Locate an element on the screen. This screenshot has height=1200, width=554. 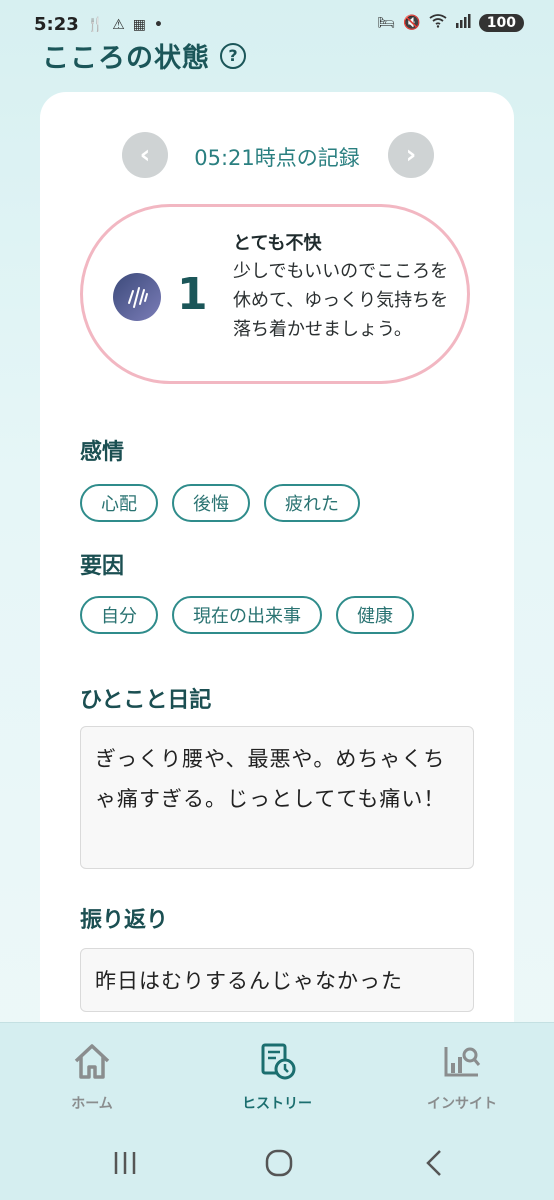
help-icon: ? is located at coordinates (233, 55).